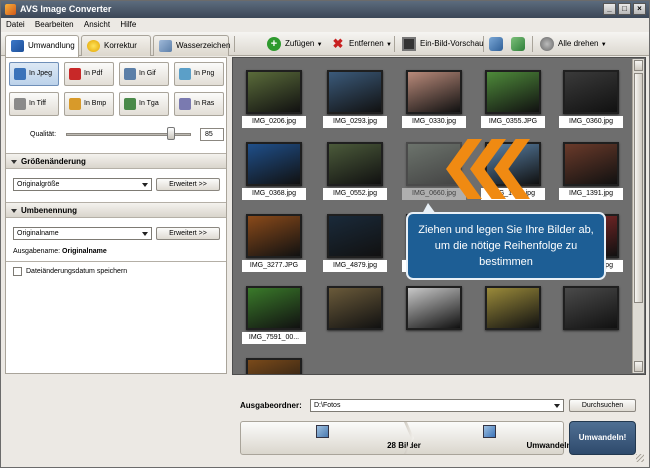  Describe the element at coordinates (434, 194) in the screenshot. I see `thumbnail-filename: IMG_0660.jpg` at that location.